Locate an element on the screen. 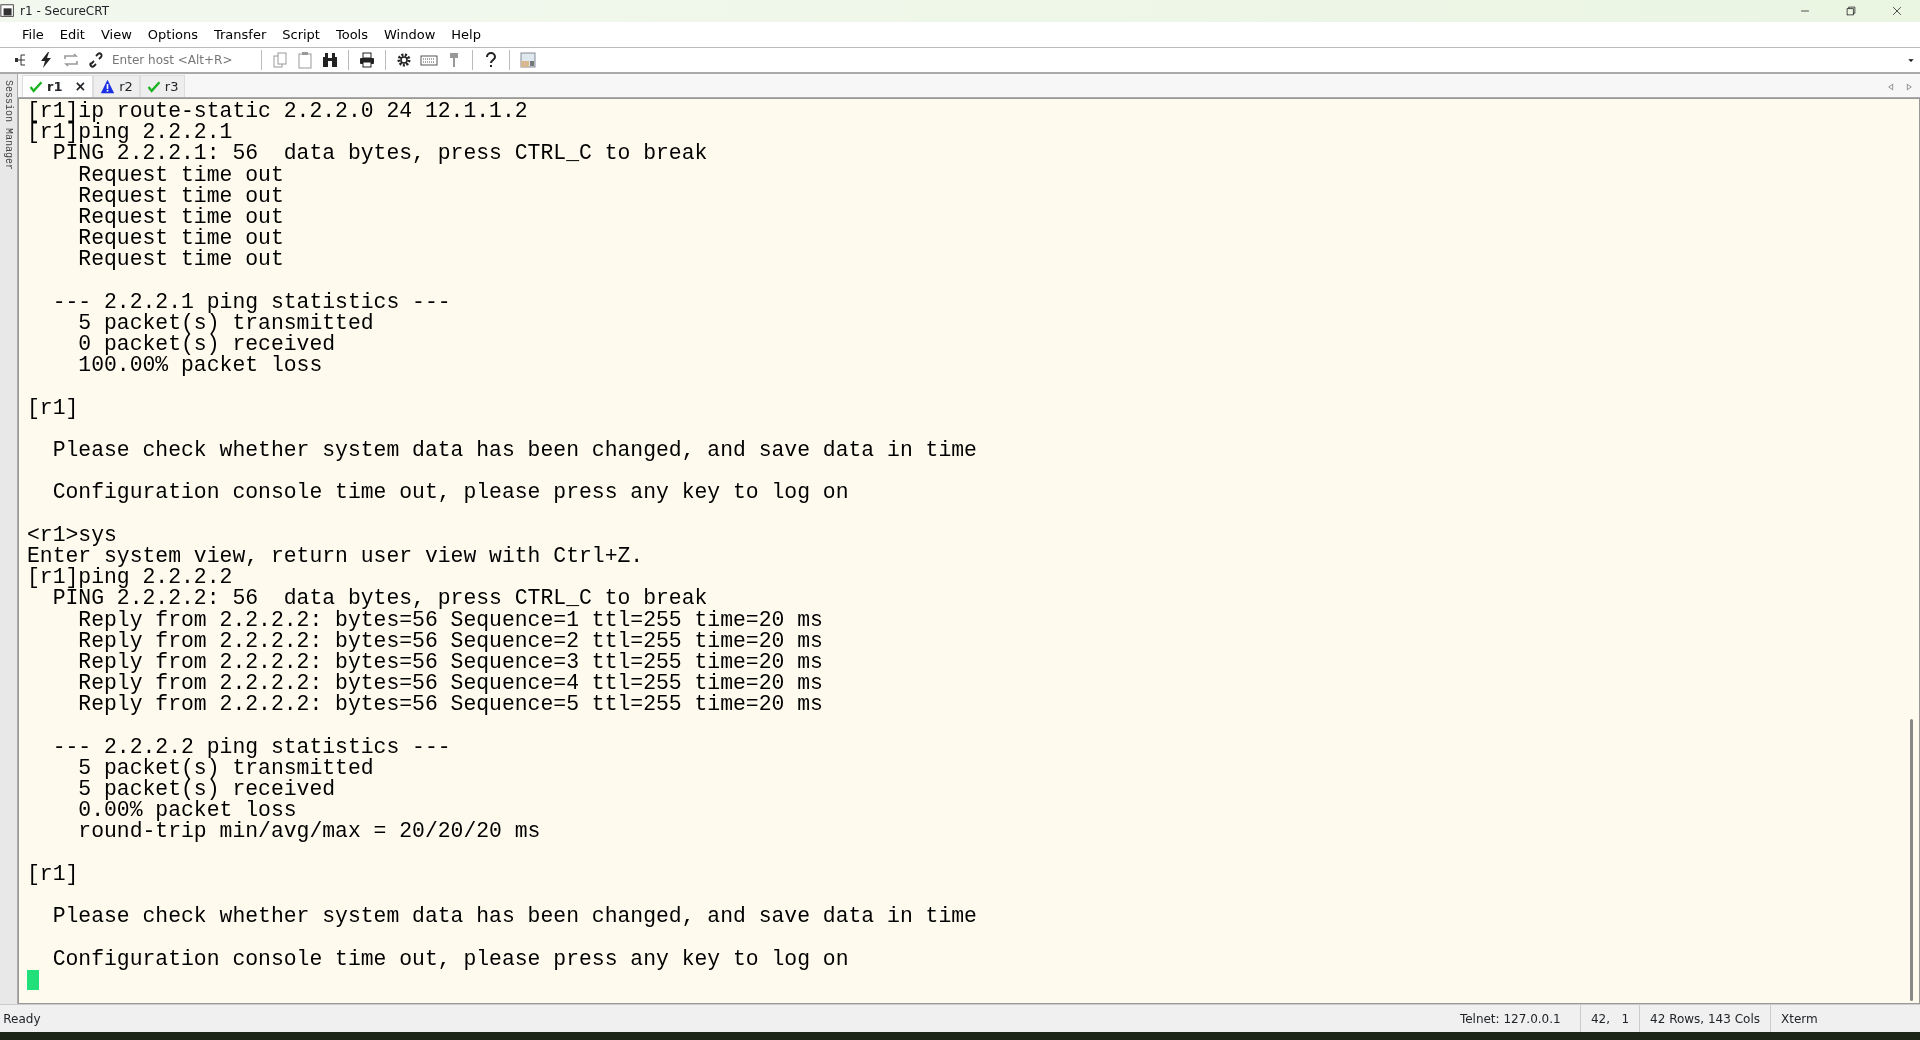  scroll-left-icon is located at coordinates (1891, 87).